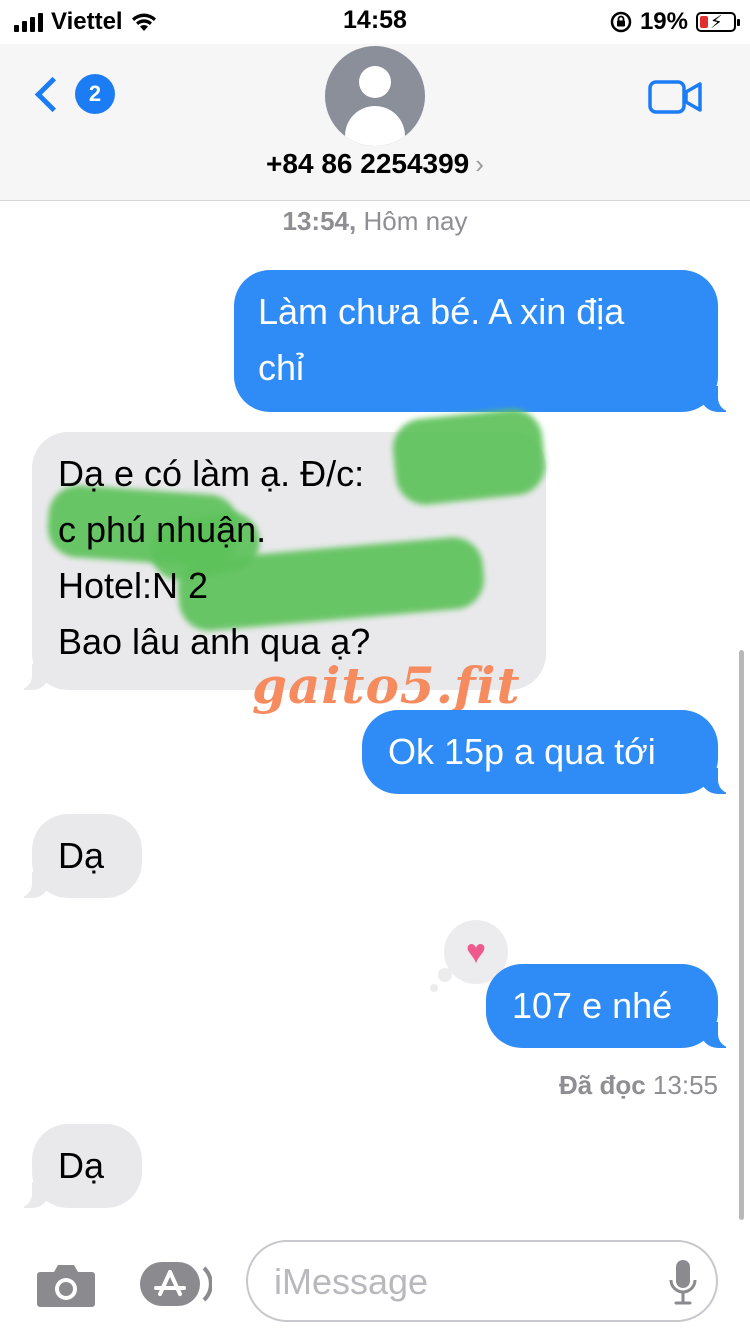 The image size is (750, 1334). What do you see at coordinates (52, 94) in the screenshot?
I see `back-chevron-icon` at bounding box center [52, 94].